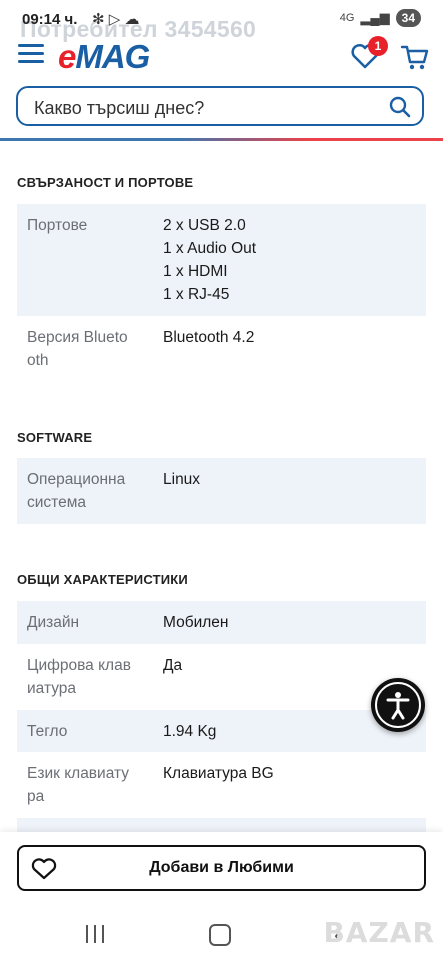 The width and height of the screenshot is (443, 960). What do you see at coordinates (76, 491) in the screenshot?
I see `spec-label: Операционна система` at bounding box center [76, 491].